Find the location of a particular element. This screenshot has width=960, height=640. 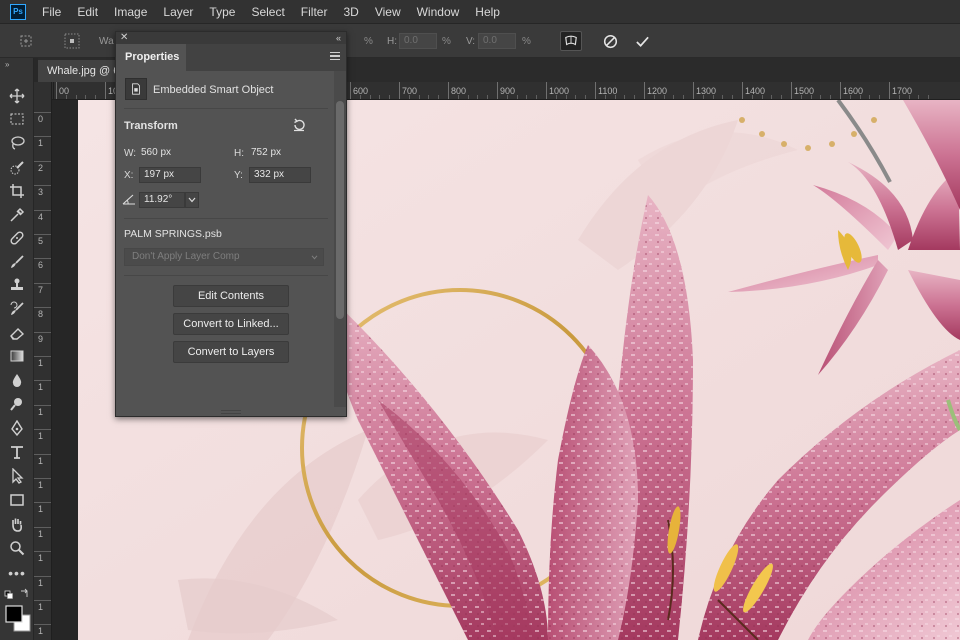

panel-scrollbar is located at coordinates (340, 239).